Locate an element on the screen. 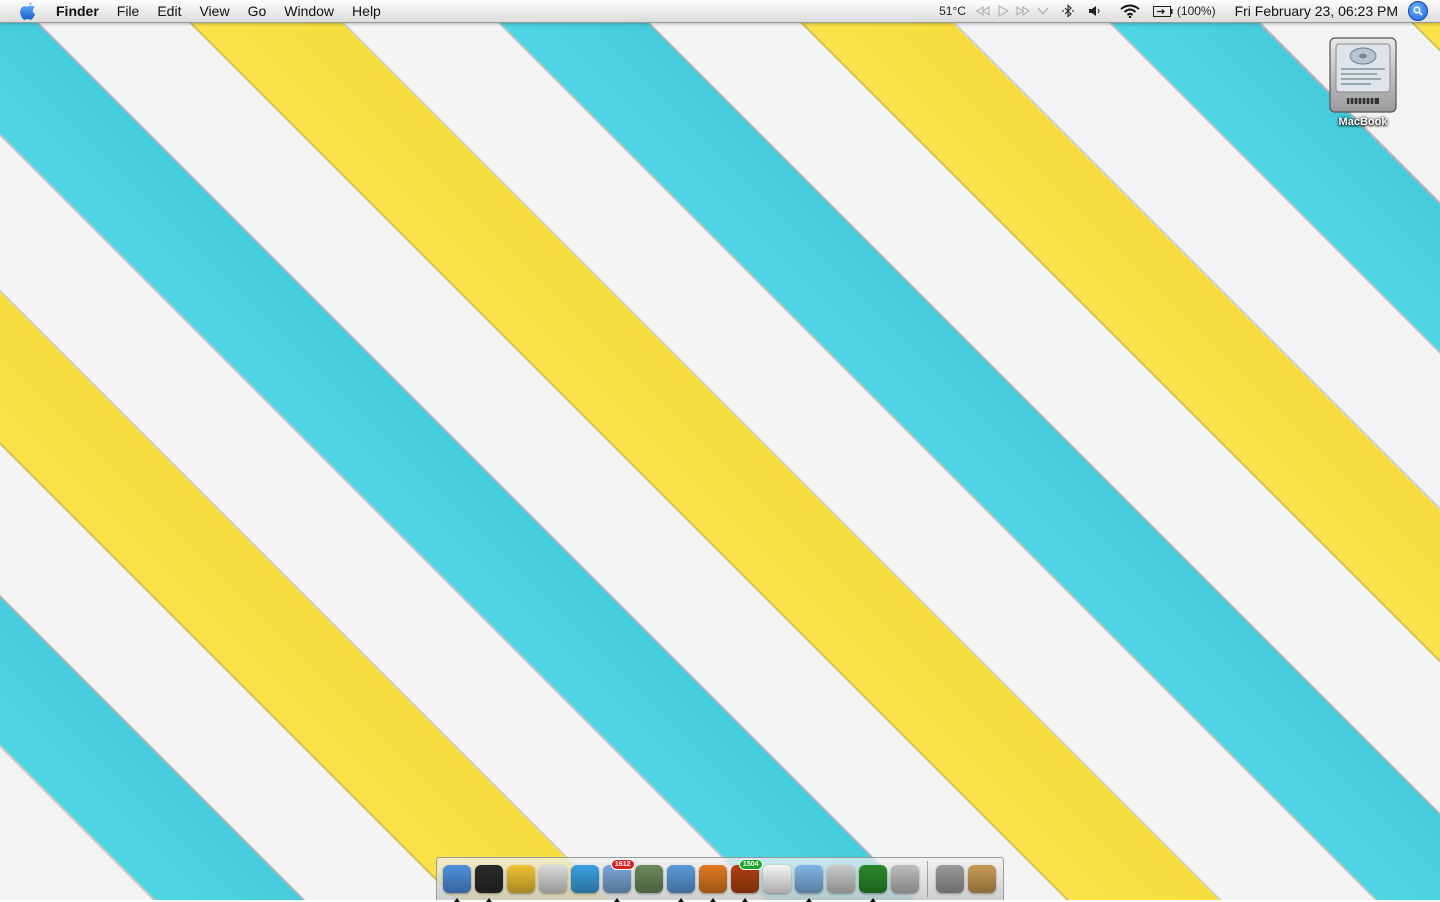 The image size is (1440, 902). finder-icon is located at coordinates (457, 879).